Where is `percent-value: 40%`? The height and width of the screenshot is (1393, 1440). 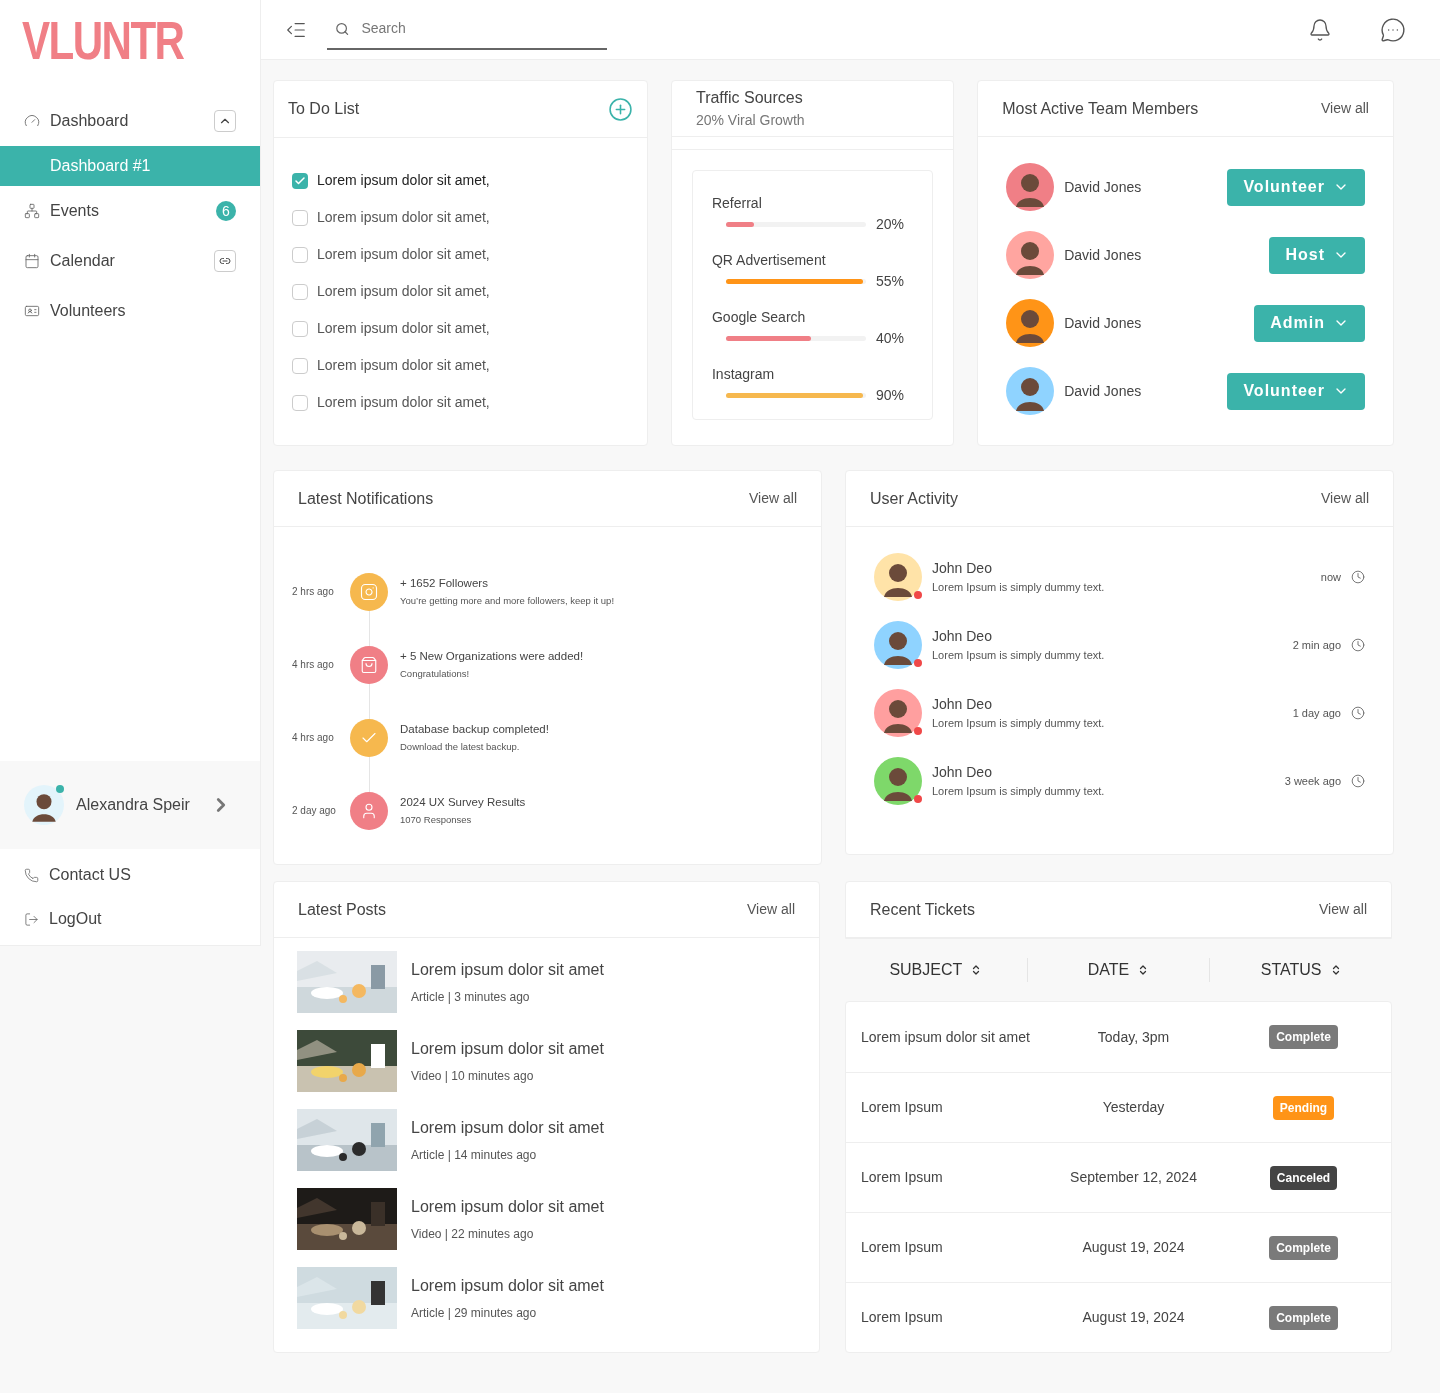 percent-value: 40% is located at coordinates (889, 338).